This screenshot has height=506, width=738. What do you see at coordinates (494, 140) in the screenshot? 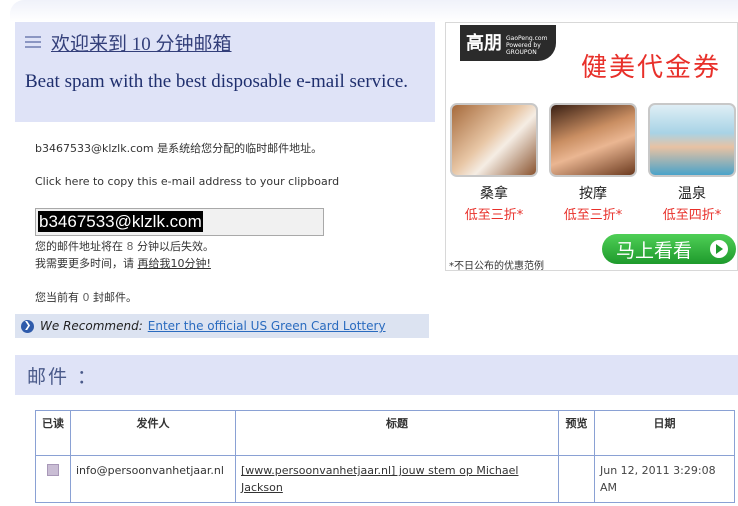
I see `sauna-image` at bounding box center [494, 140].